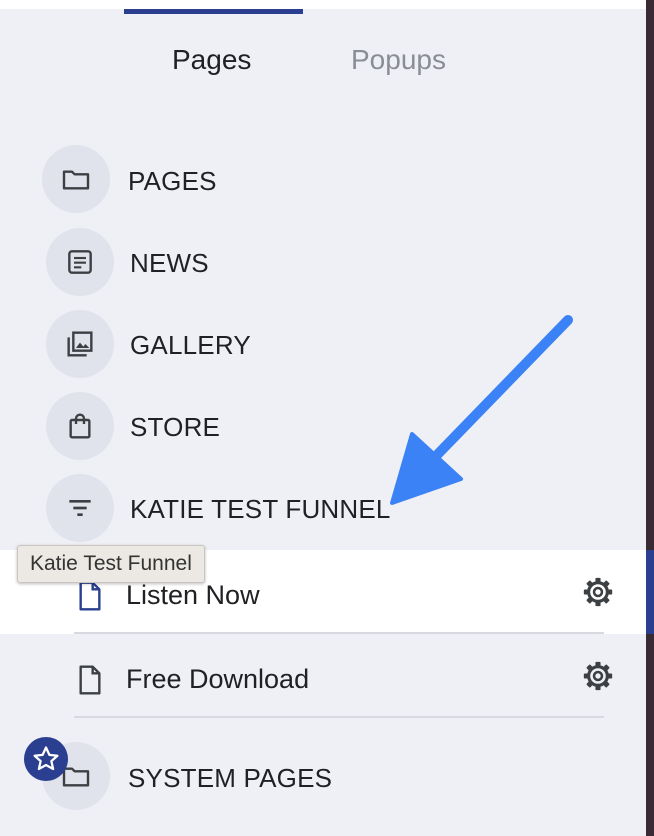 The height and width of the screenshot is (836, 654). Describe the element at coordinates (193, 595) in the screenshot. I see `funnel-page-label: Listen Now` at that location.